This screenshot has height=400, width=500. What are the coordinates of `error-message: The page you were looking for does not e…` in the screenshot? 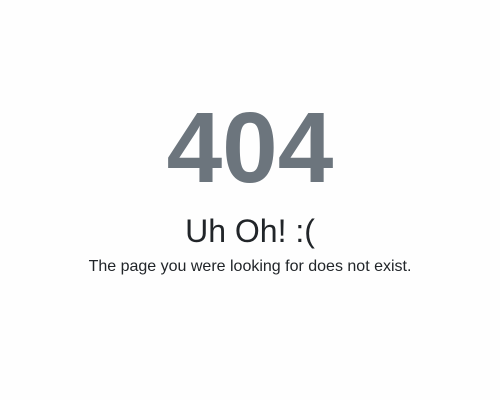 It's located at (250, 266).